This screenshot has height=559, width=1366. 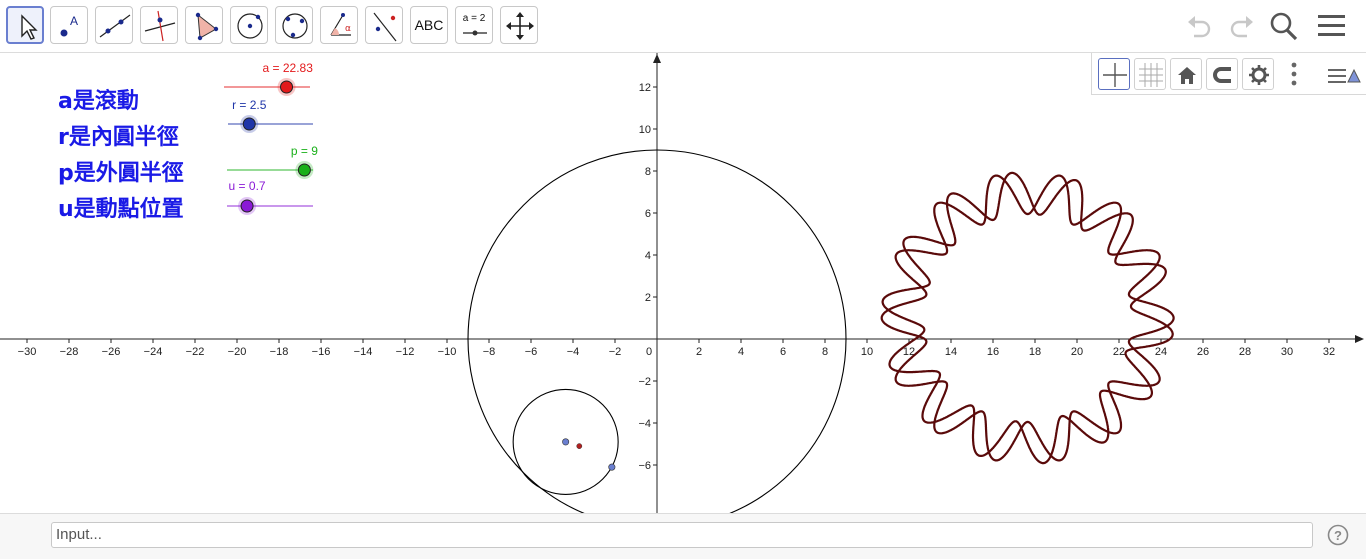 I want to click on perpendicular-line-icon, so click(x=160, y=26).